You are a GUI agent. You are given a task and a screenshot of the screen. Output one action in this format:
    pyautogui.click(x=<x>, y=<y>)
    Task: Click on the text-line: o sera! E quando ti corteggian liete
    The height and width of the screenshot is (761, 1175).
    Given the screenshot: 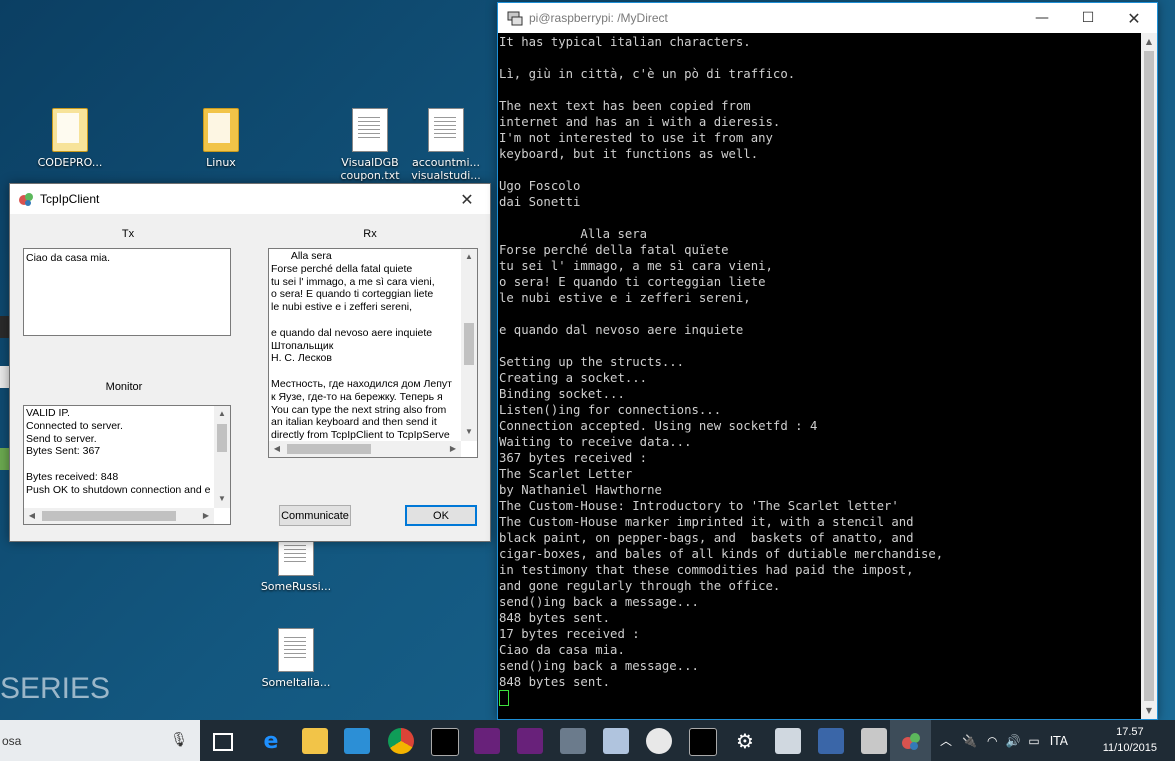 What is the action you would take?
    pyautogui.click(x=352, y=294)
    